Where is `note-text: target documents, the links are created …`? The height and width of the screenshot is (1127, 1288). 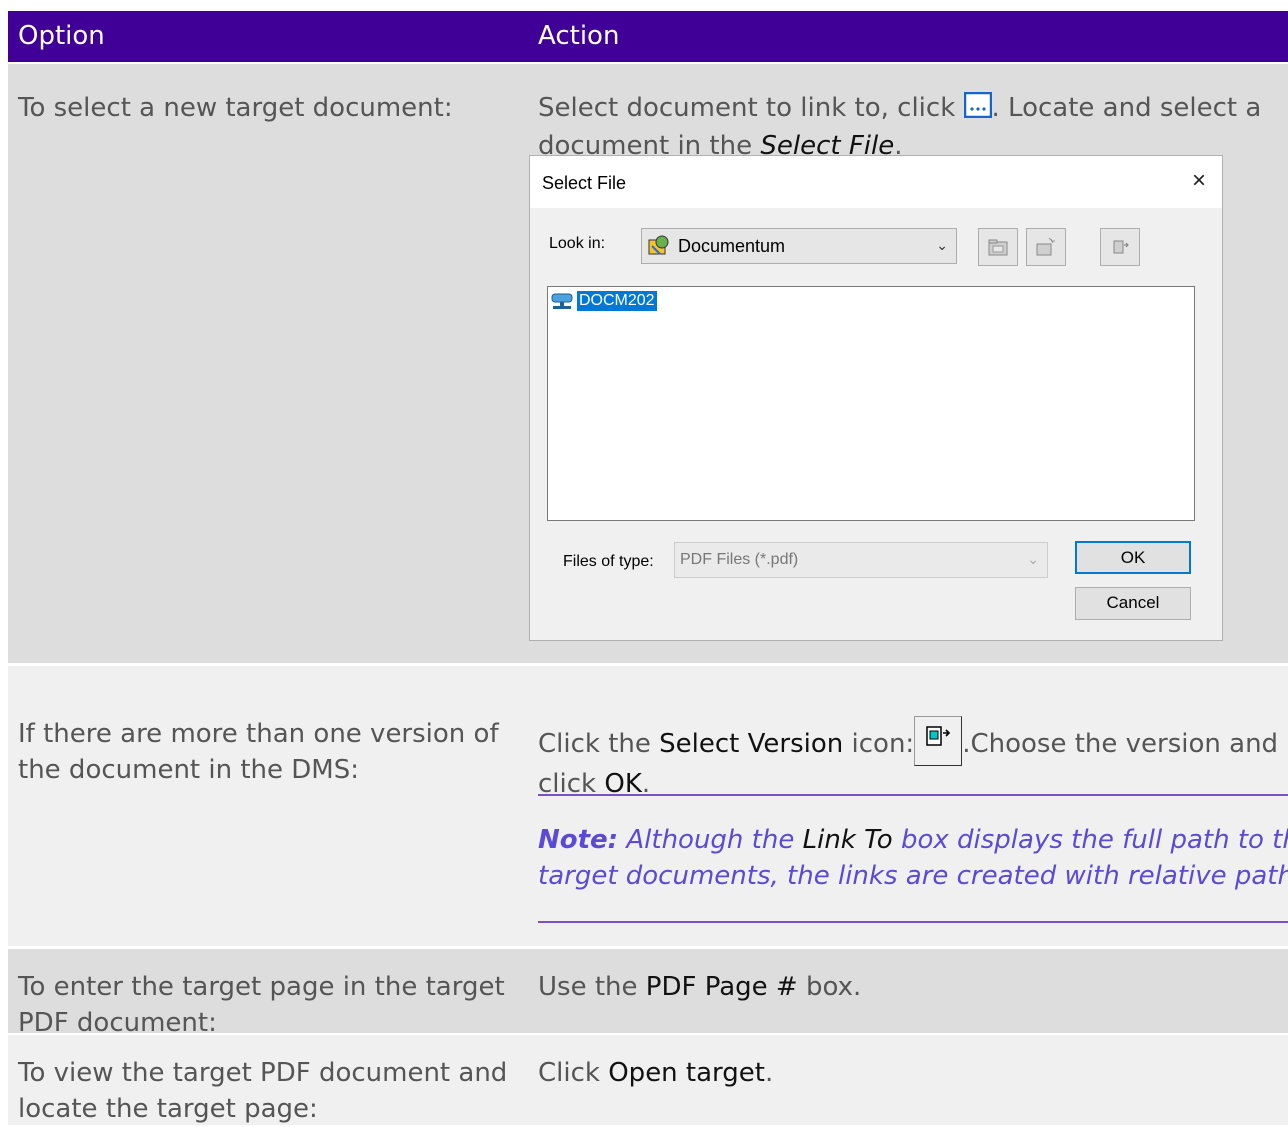
note-text: target documents, the links are created … is located at coordinates (913, 876).